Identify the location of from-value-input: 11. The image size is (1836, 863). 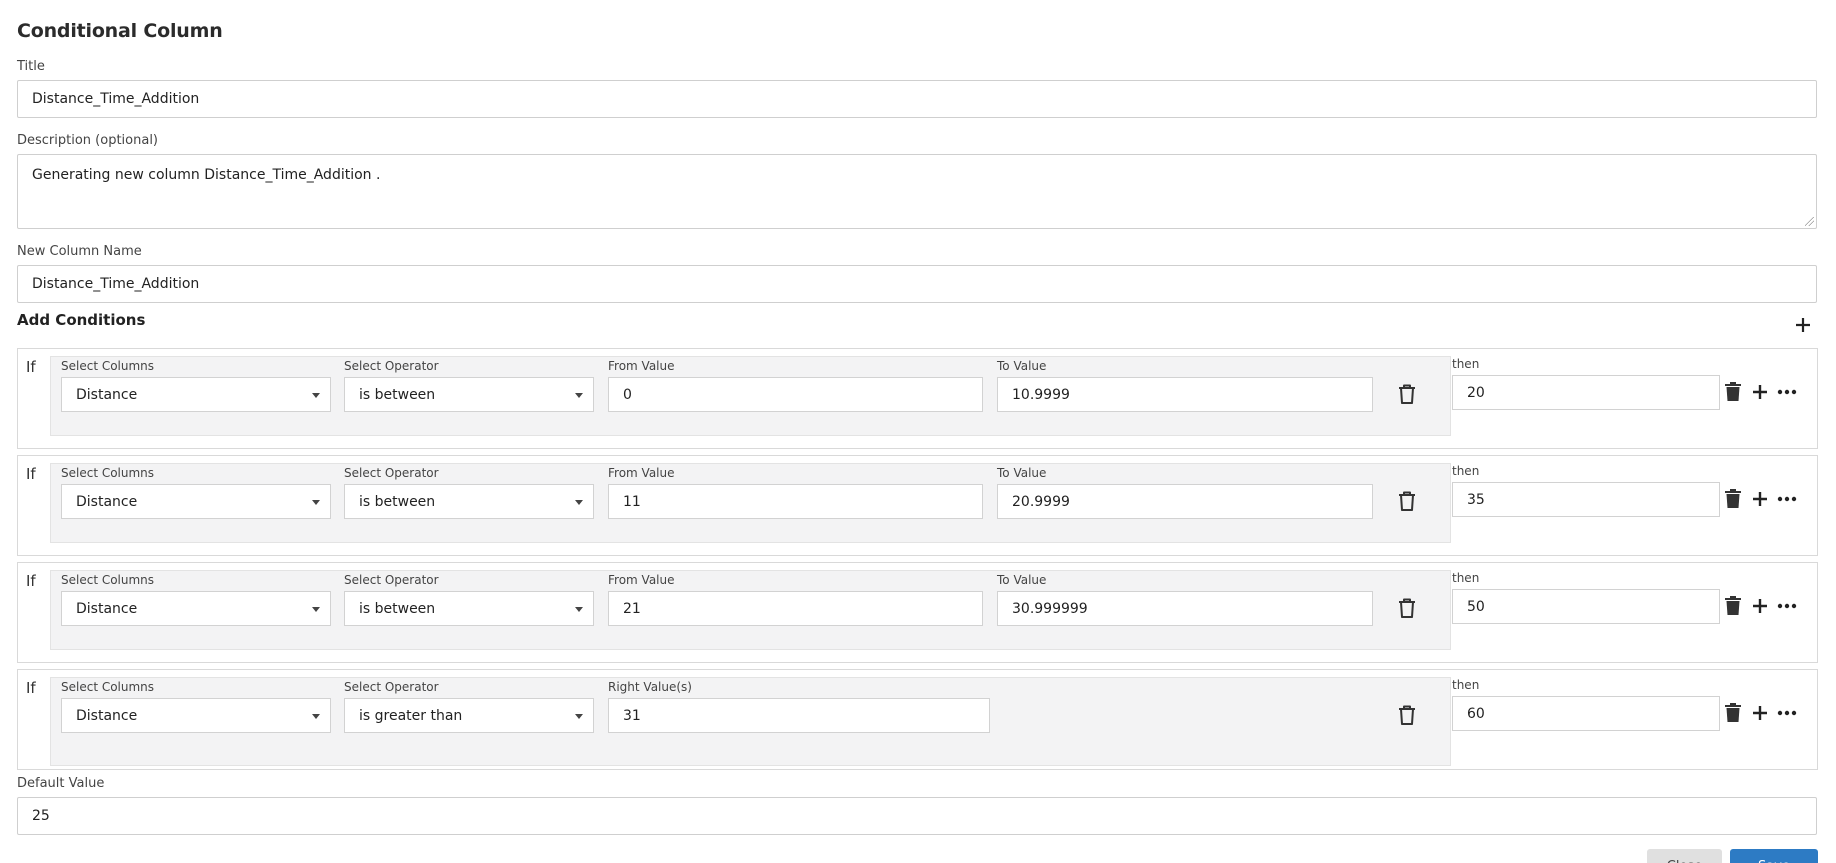
(795, 501).